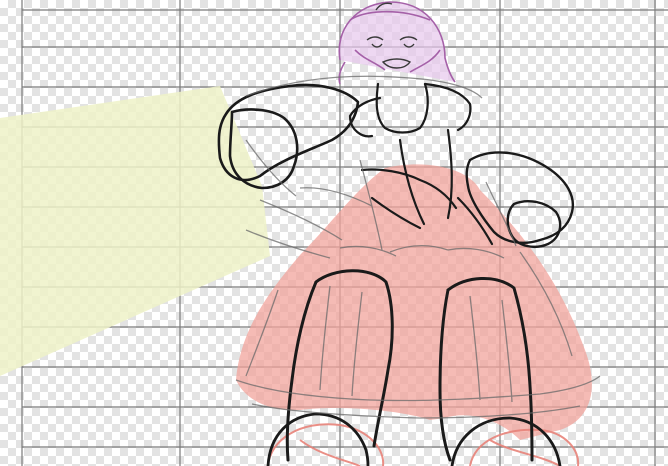 This screenshot has height=466, width=668. I want to click on head-sketch, so click(397, 43).